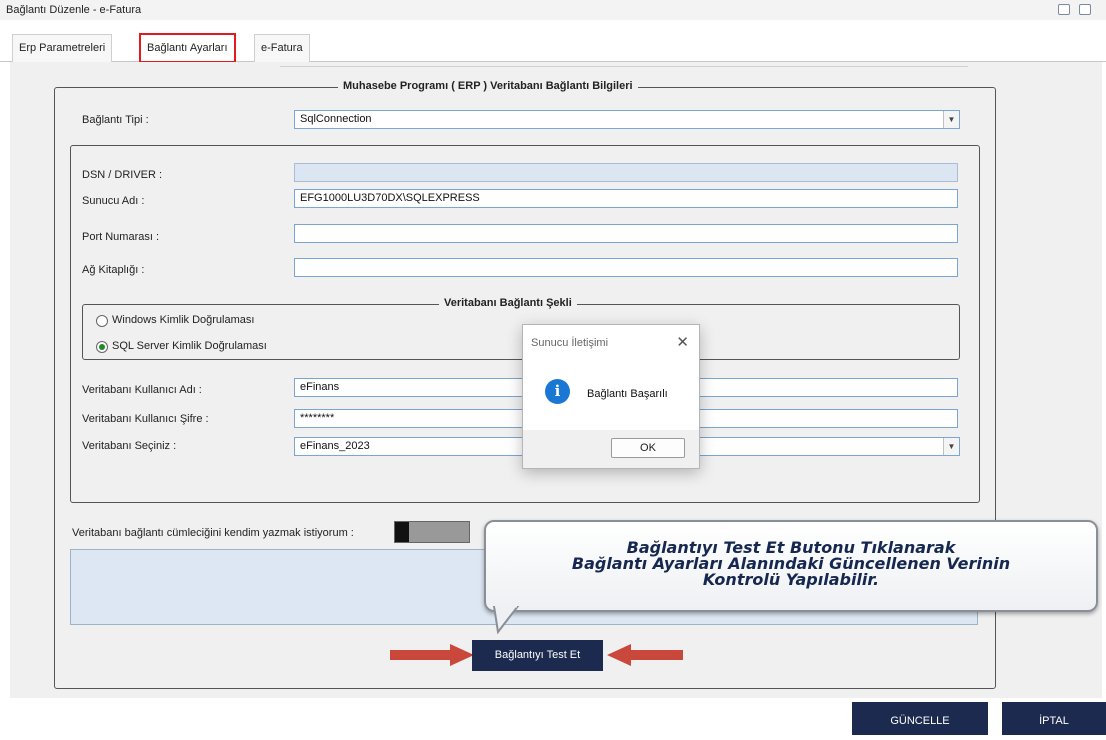 The width and height of the screenshot is (1106, 740). What do you see at coordinates (645, 655) in the screenshot?
I see `arrow-left-icon` at bounding box center [645, 655].